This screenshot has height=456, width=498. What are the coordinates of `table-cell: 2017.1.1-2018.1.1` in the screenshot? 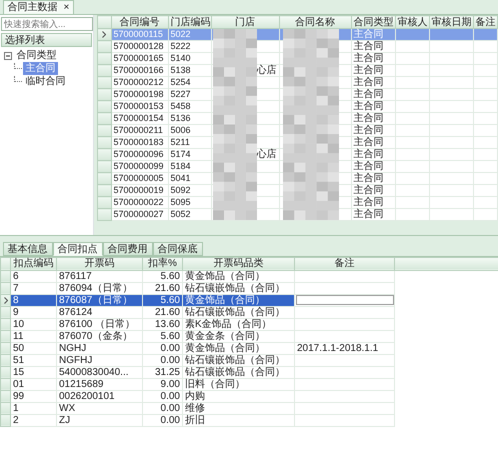 It's located at (344, 348).